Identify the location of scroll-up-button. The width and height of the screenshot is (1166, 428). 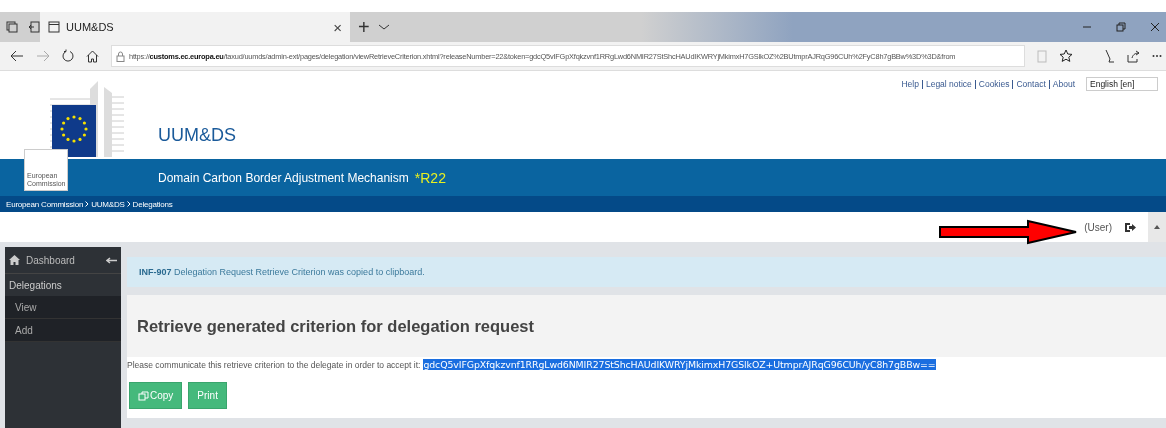
(1157, 227).